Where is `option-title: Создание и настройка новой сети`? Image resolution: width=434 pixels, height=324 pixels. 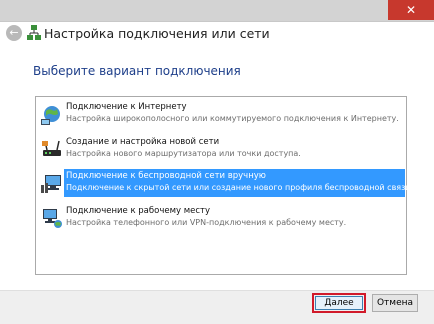
option-title: Создание и настройка новой сети is located at coordinates (143, 142).